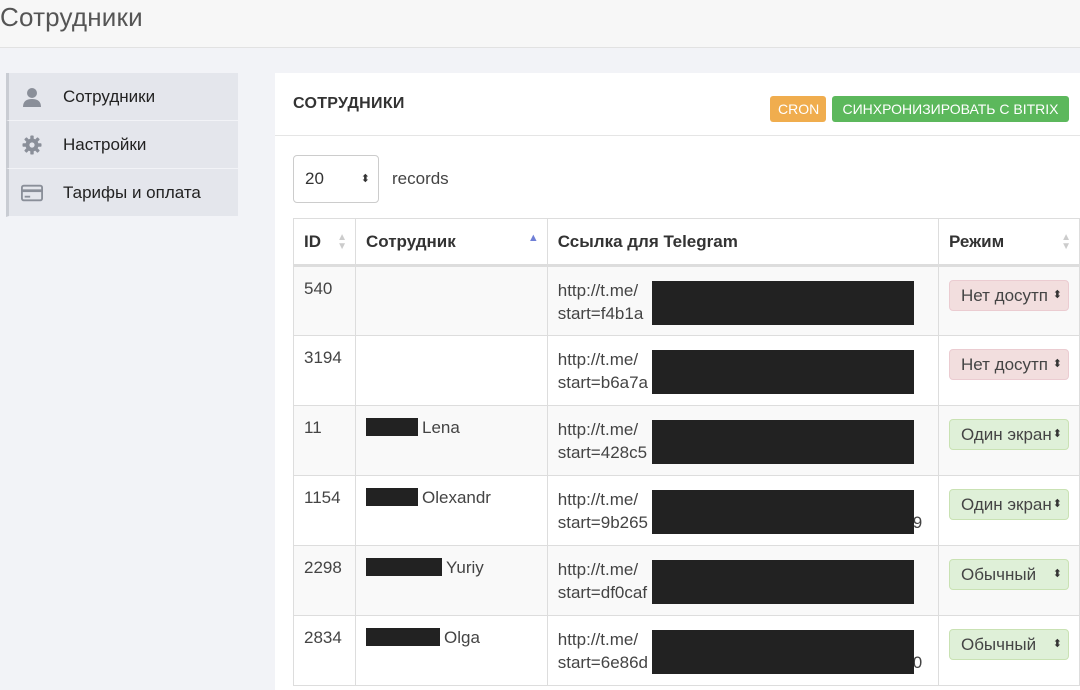  What do you see at coordinates (324, 650) in the screenshot?
I see `cell-id: 2834` at bounding box center [324, 650].